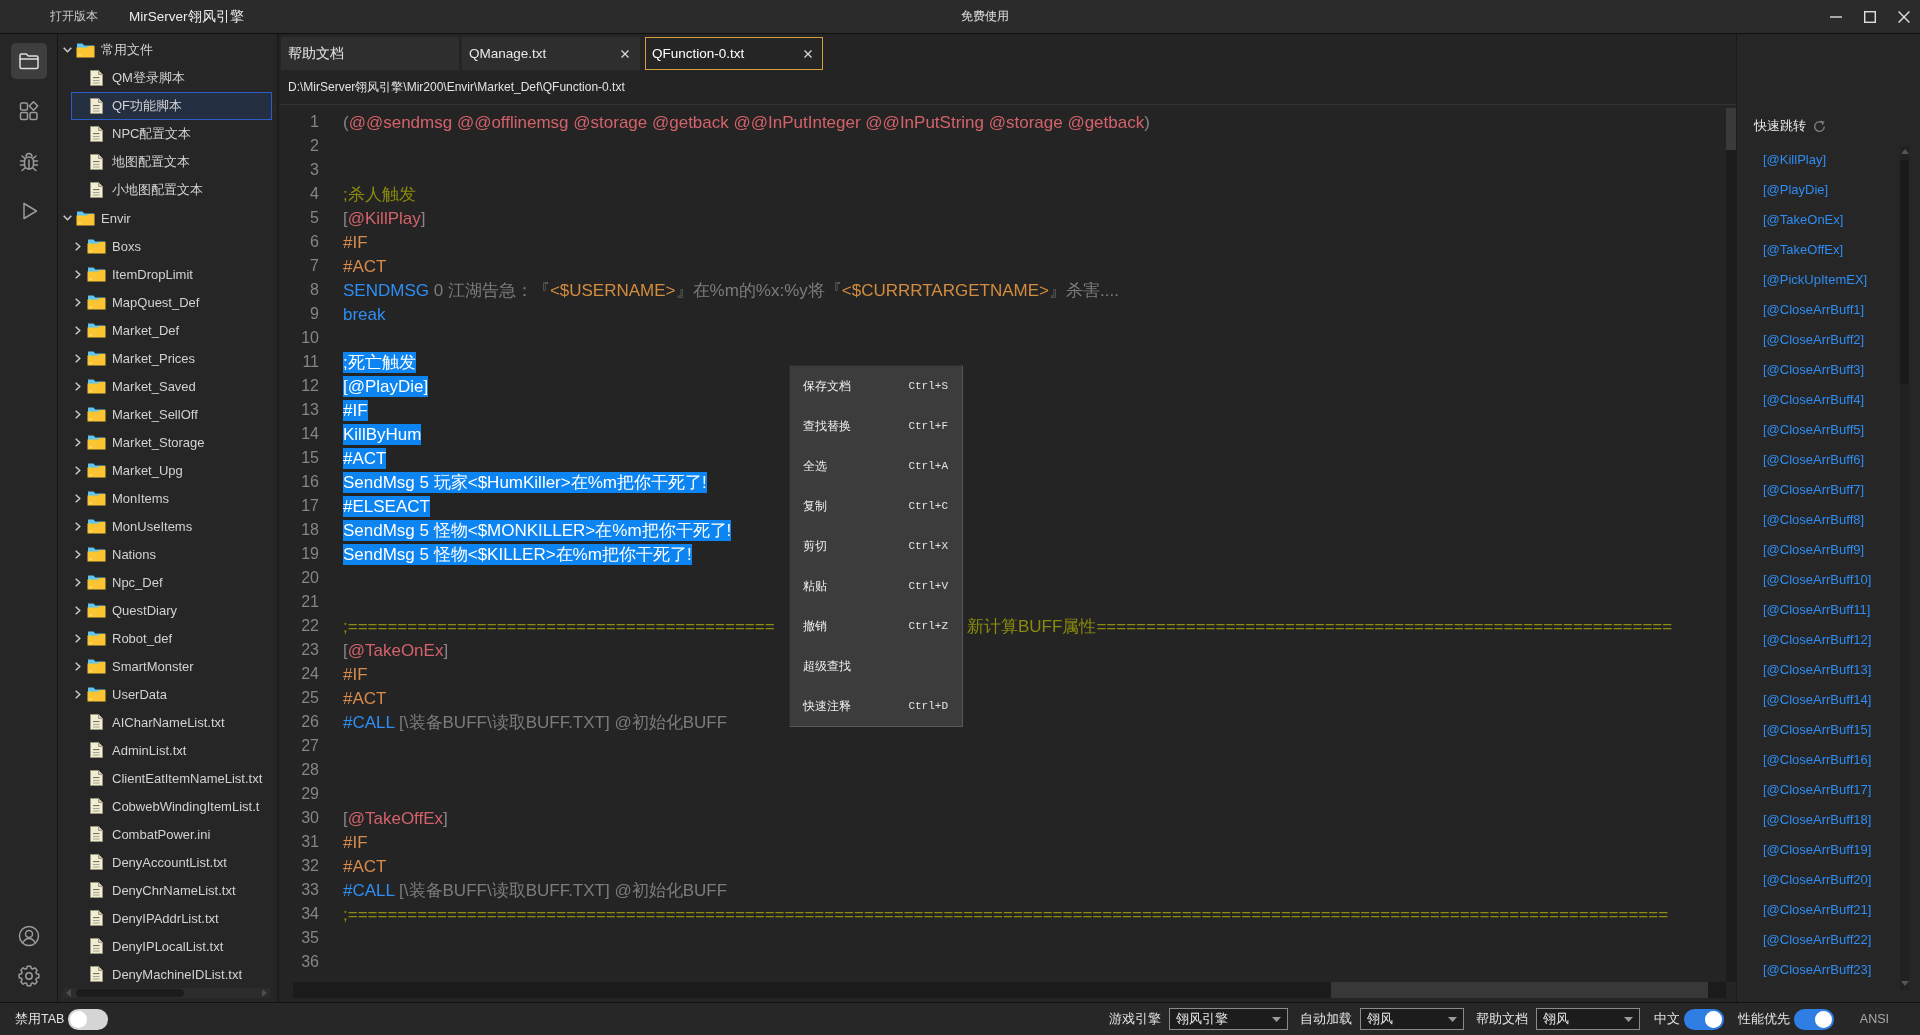  I want to click on tree-item: 小地图配置文本, so click(171, 190).